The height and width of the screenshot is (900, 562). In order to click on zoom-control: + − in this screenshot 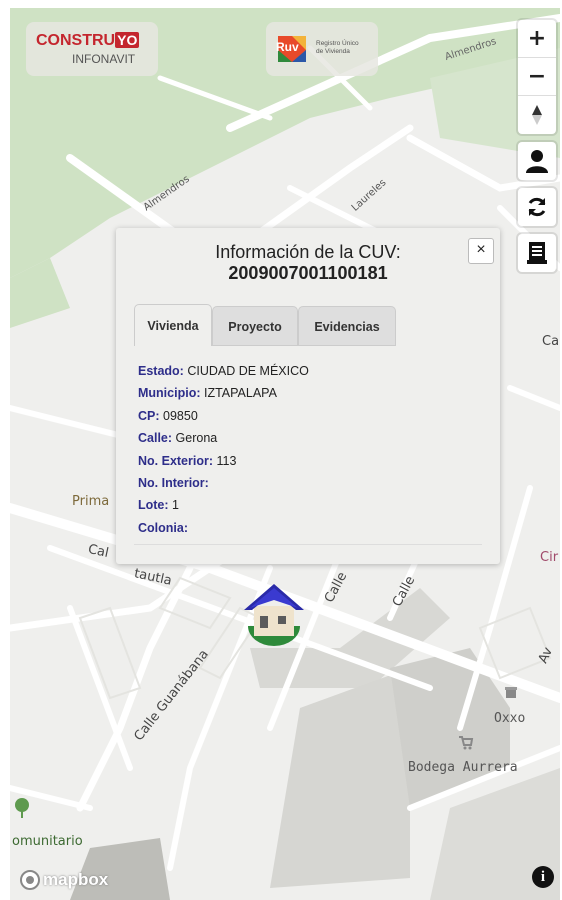, I will do `click(537, 77)`.